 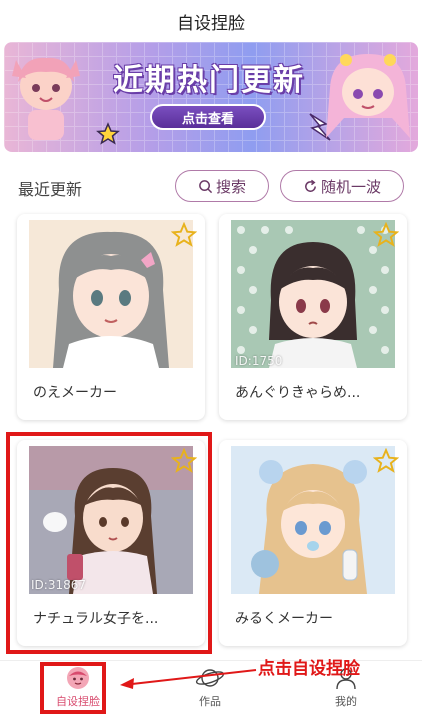 What do you see at coordinates (206, 186) in the screenshot?
I see `search-icon` at bounding box center [206, 186].